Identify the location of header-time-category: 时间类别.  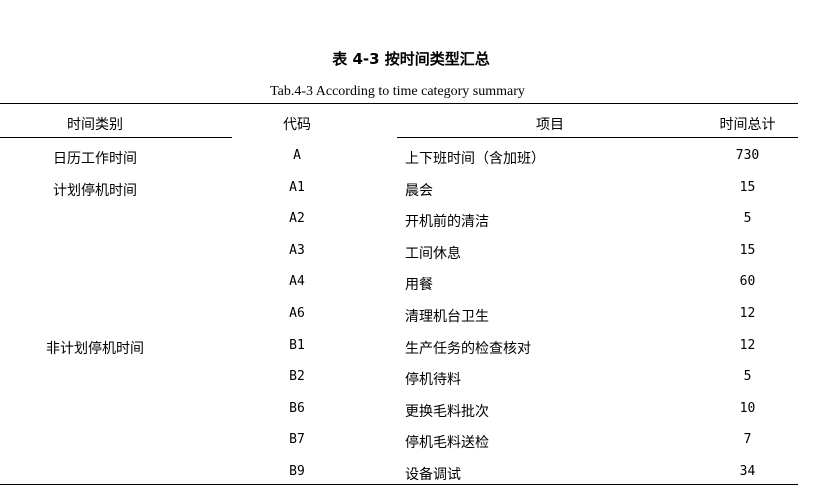
(95, 125).